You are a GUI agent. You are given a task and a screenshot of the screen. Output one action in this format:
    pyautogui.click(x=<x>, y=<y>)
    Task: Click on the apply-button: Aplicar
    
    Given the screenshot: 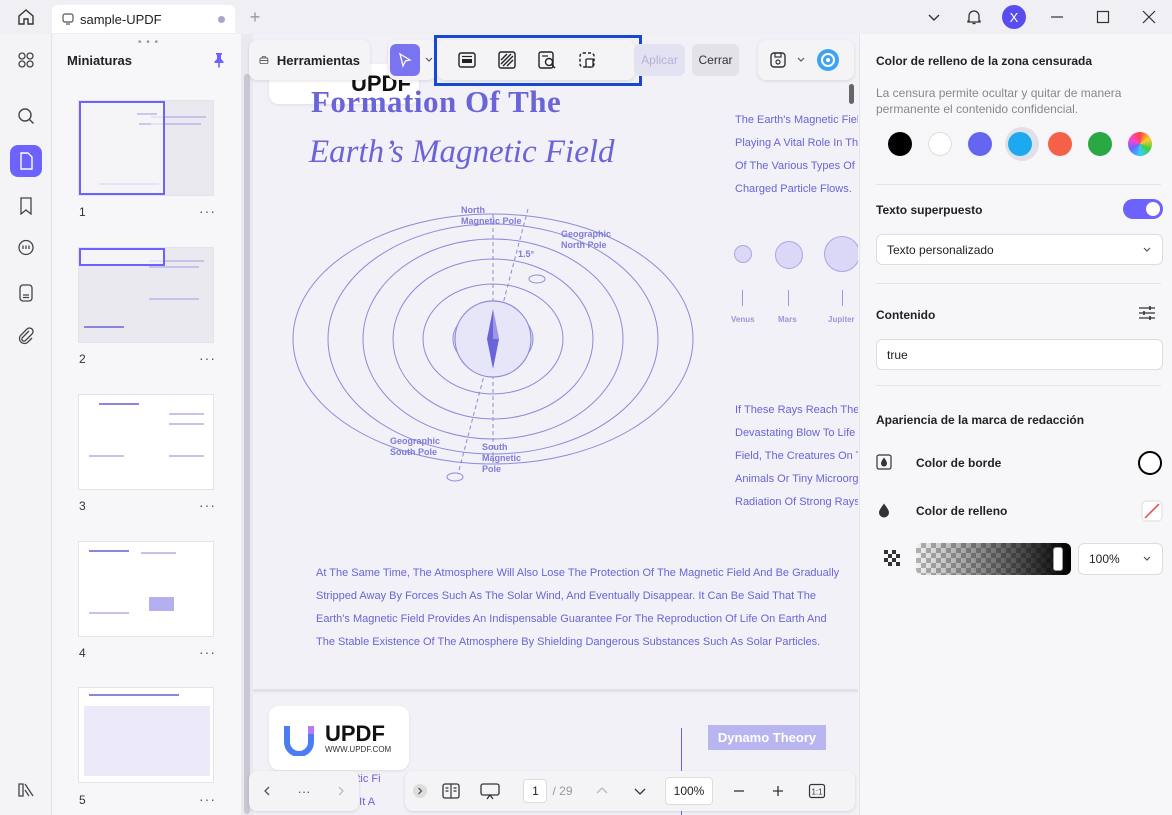 What is the action you would take?
    pyautogui.click(x=659, y=60)
    